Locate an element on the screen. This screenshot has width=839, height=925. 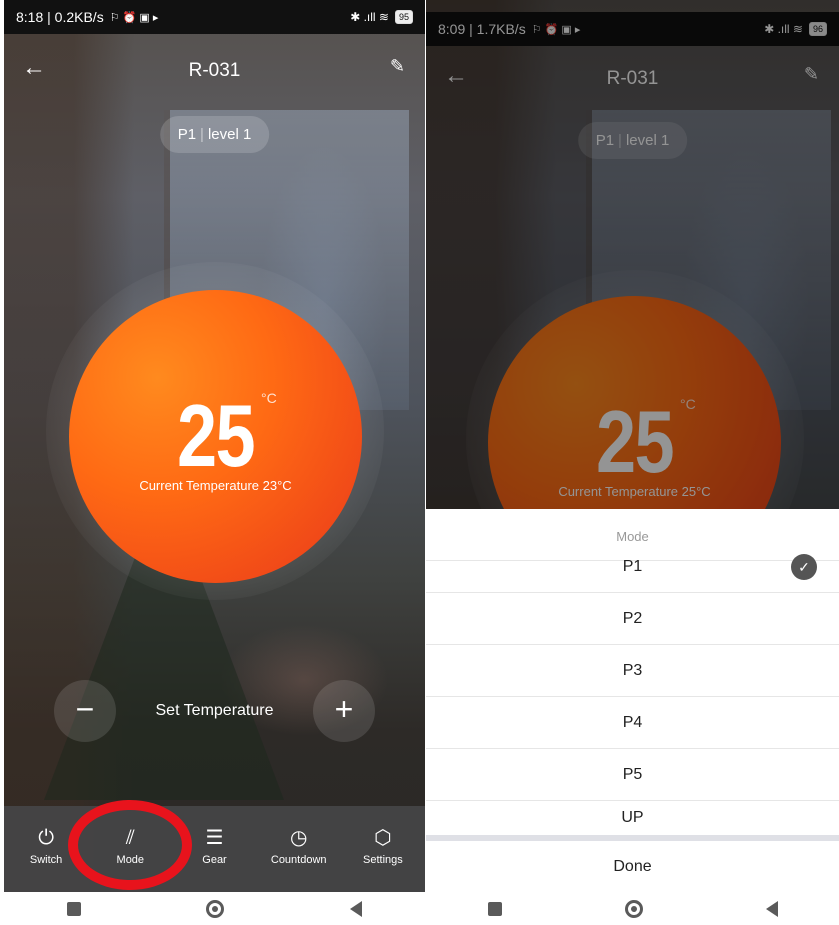
right-system-nav-bar is located at coordinates (632, 908).